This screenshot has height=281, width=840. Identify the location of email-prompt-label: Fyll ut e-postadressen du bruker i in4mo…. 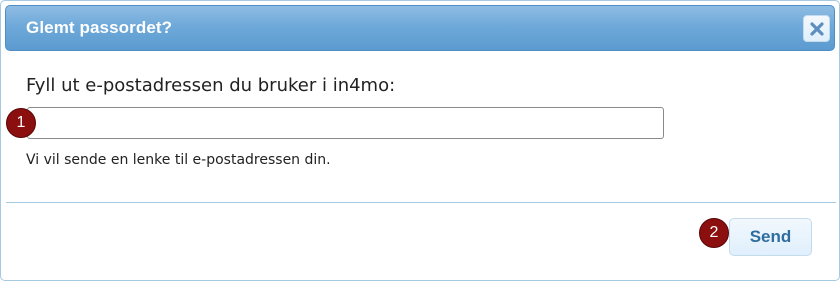
(211, 85).